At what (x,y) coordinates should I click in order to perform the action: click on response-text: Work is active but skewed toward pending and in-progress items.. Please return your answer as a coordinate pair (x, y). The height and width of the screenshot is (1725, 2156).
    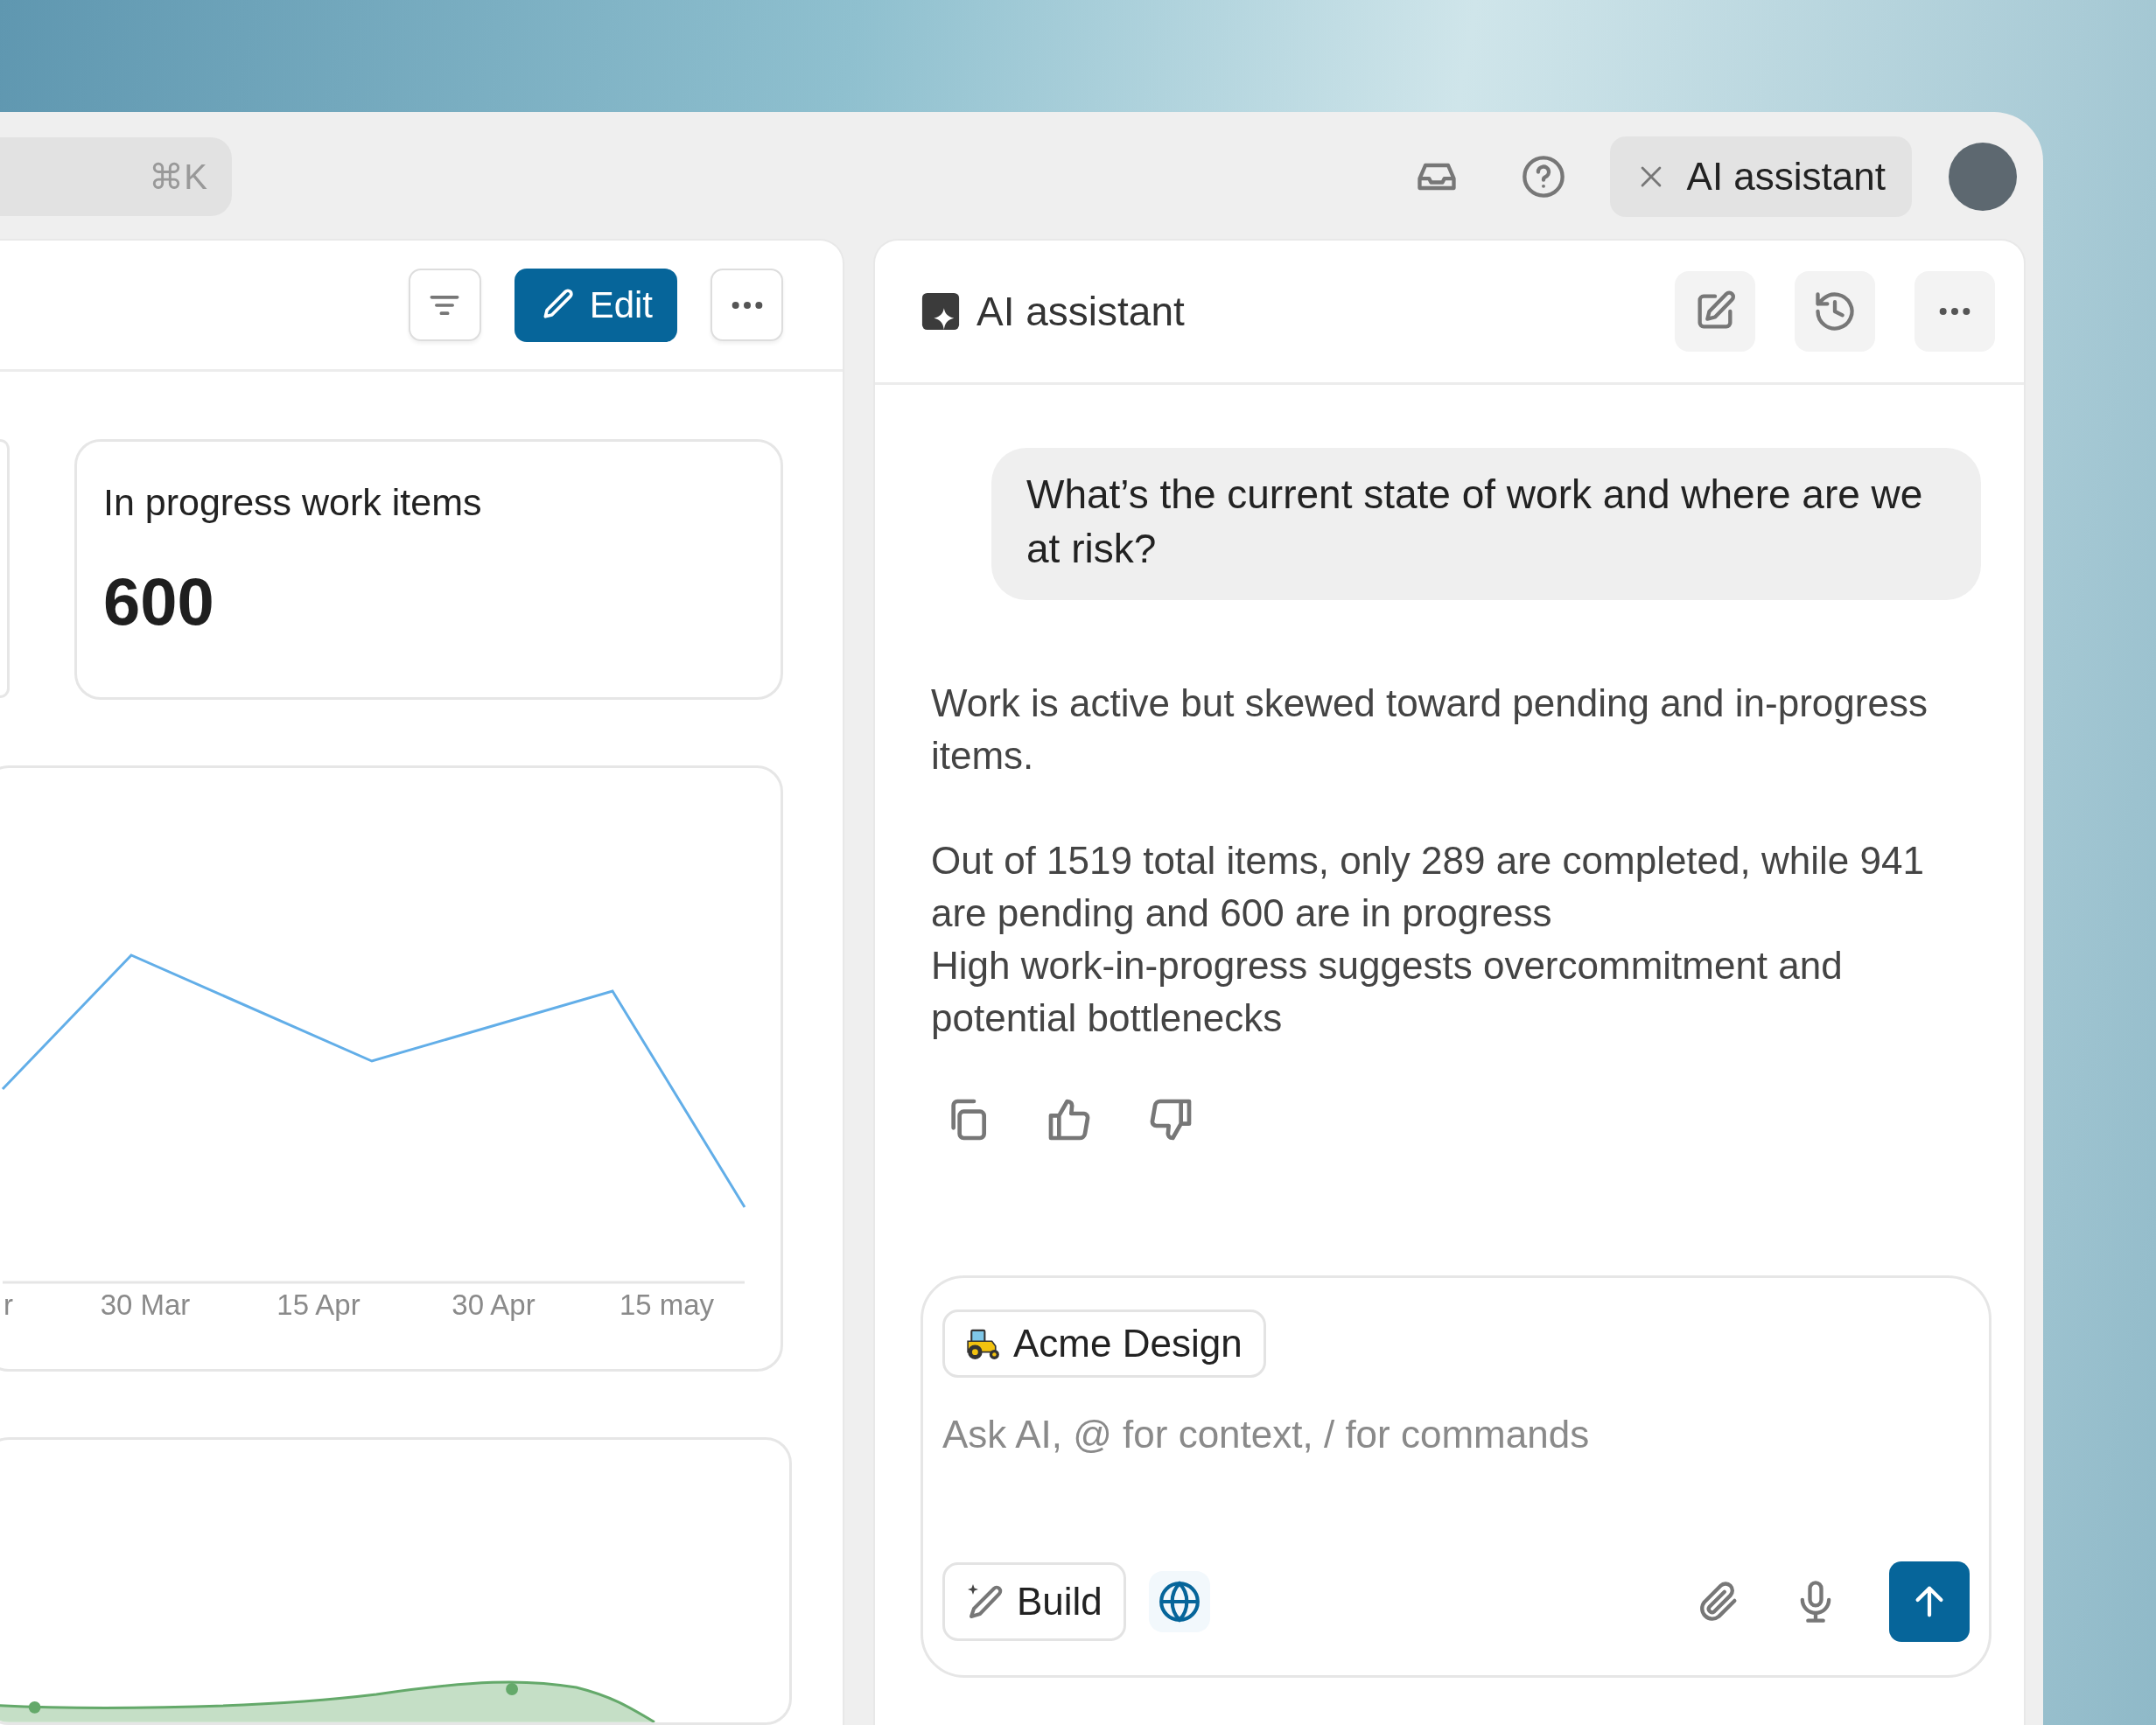
    Looking at the image, I should click on (1429, 730).